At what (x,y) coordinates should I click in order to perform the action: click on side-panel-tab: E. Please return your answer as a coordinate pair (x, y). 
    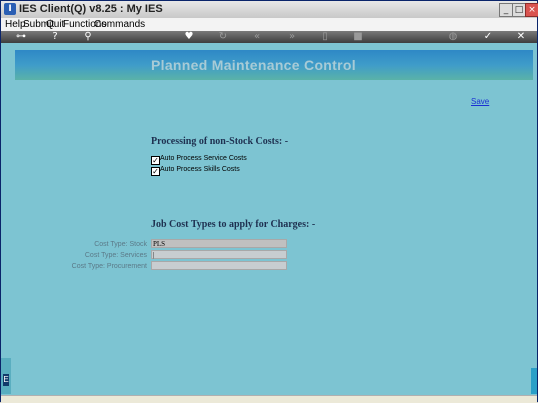
    Looking at the image, I should click on (6, 376).